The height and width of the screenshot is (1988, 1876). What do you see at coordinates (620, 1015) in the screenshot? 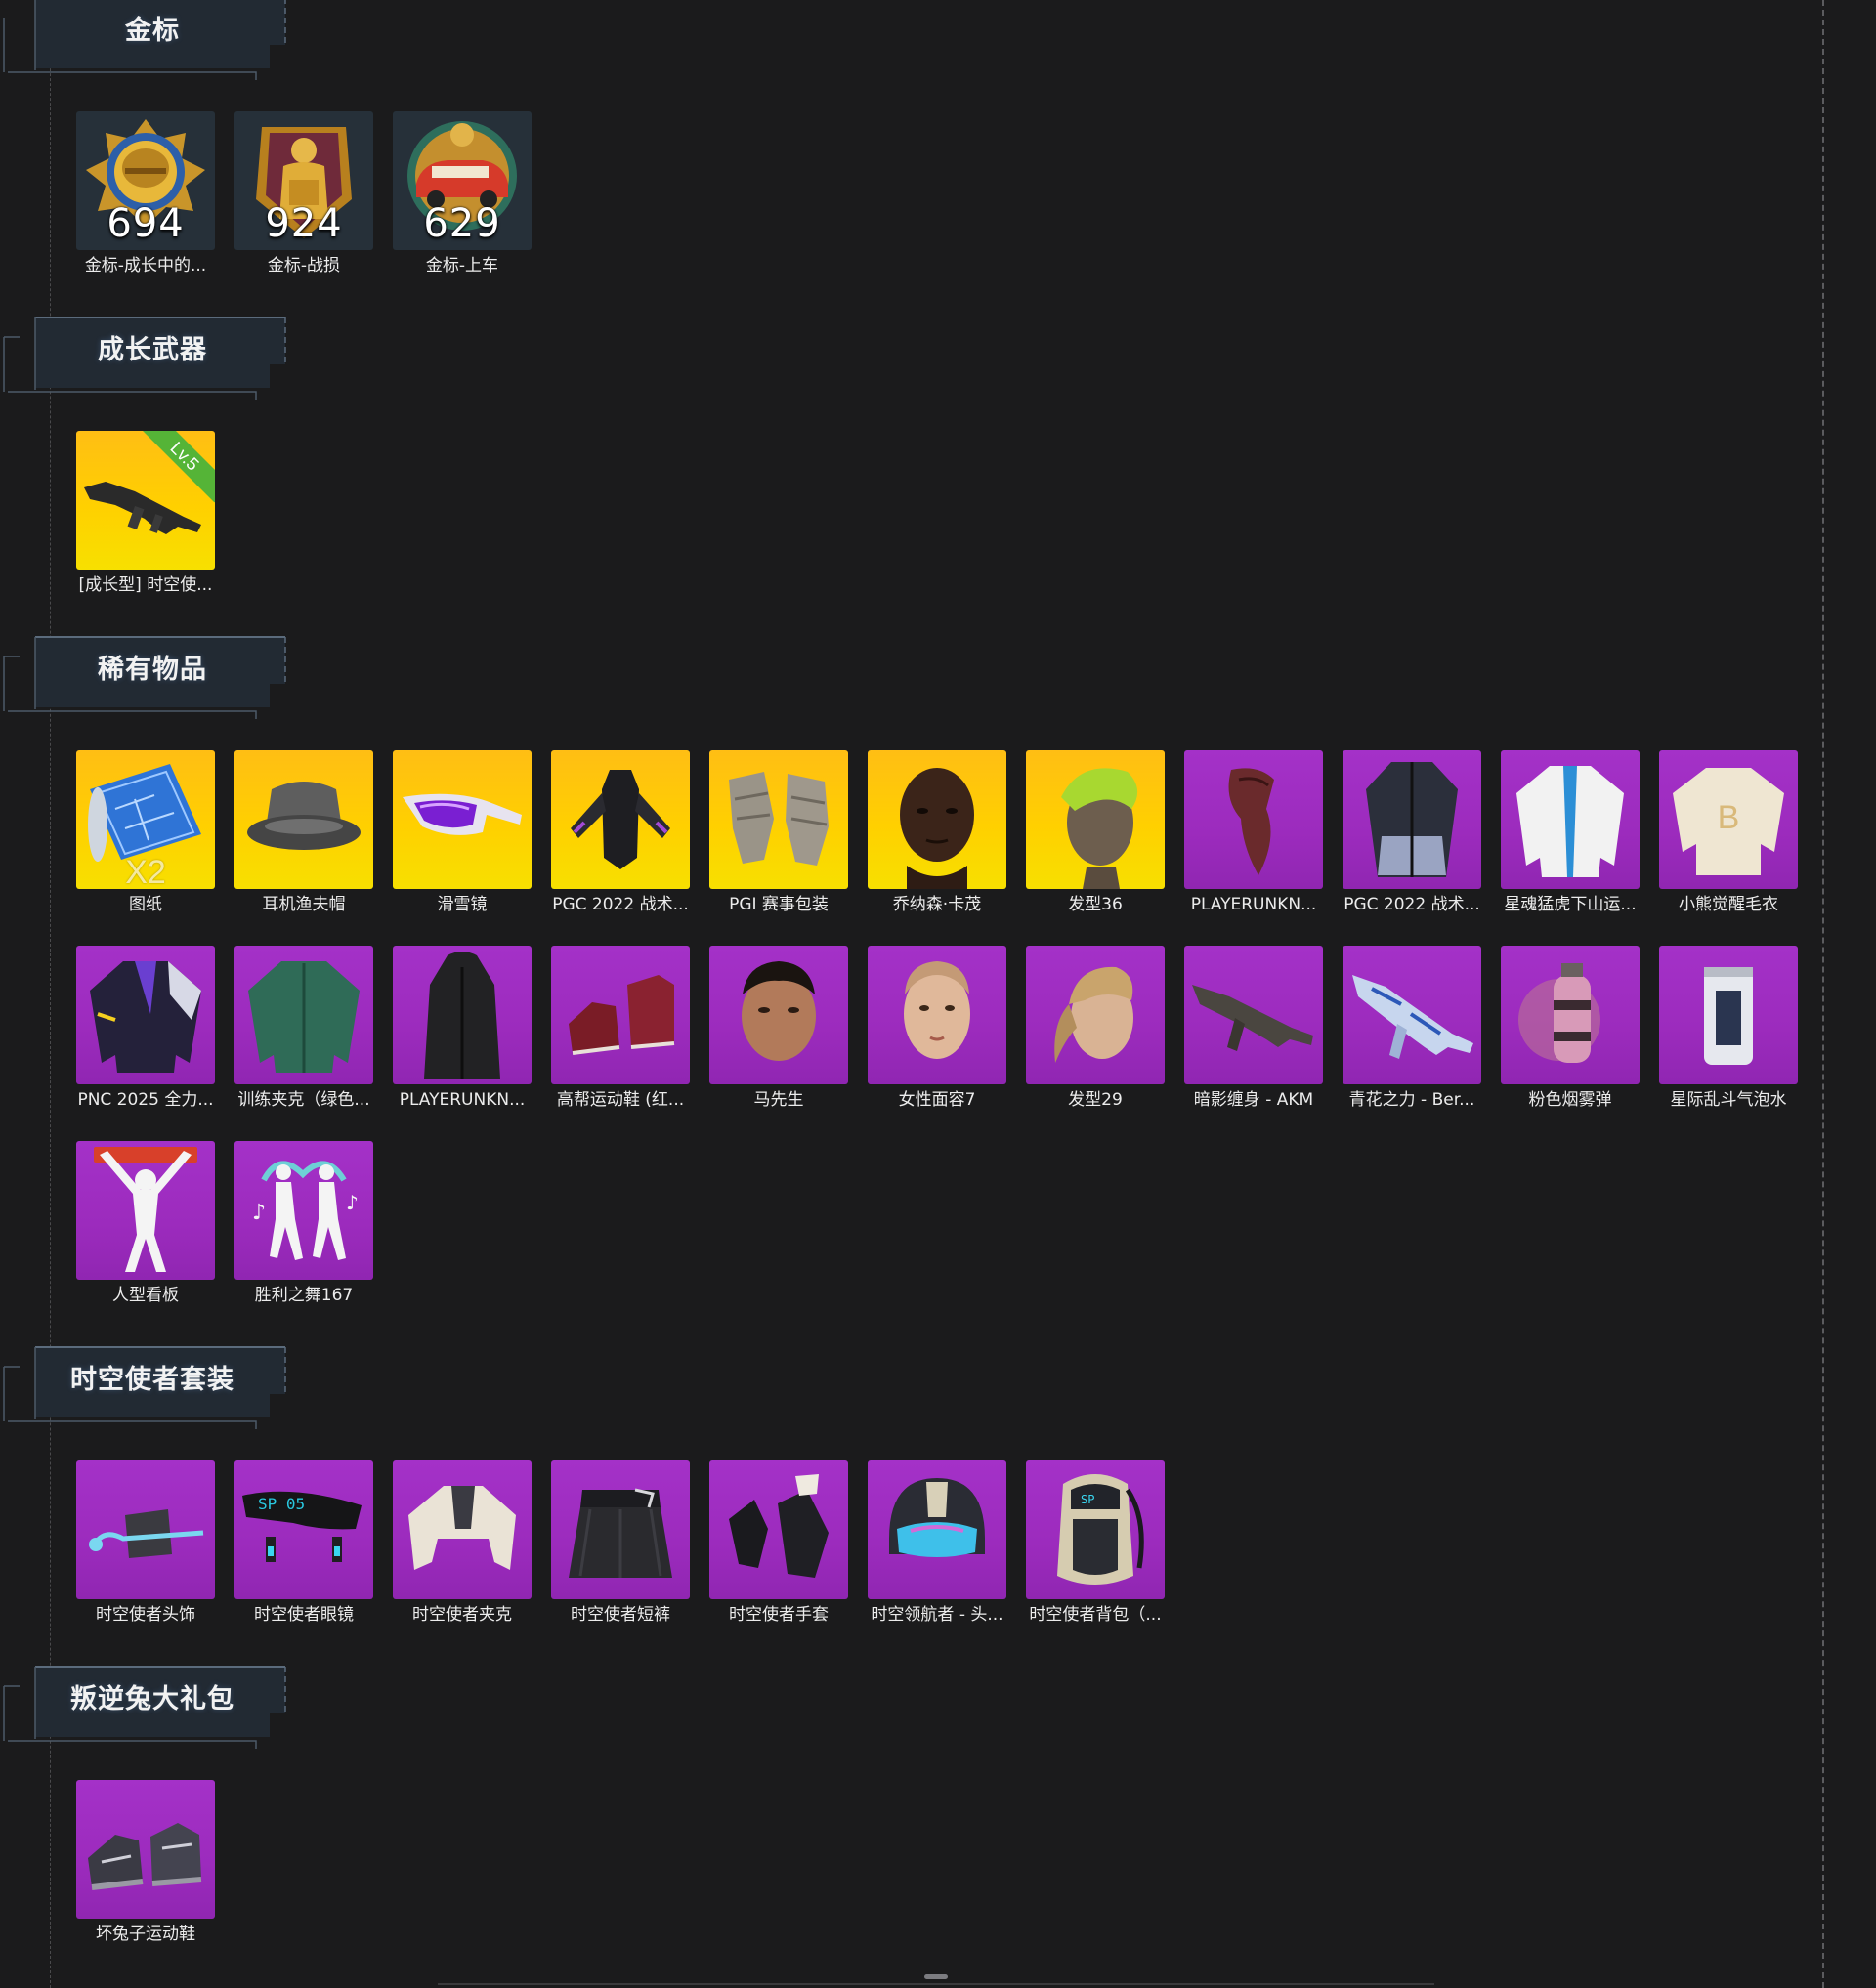
I see `sneakers-icon` at bounding box center [620, 1015].